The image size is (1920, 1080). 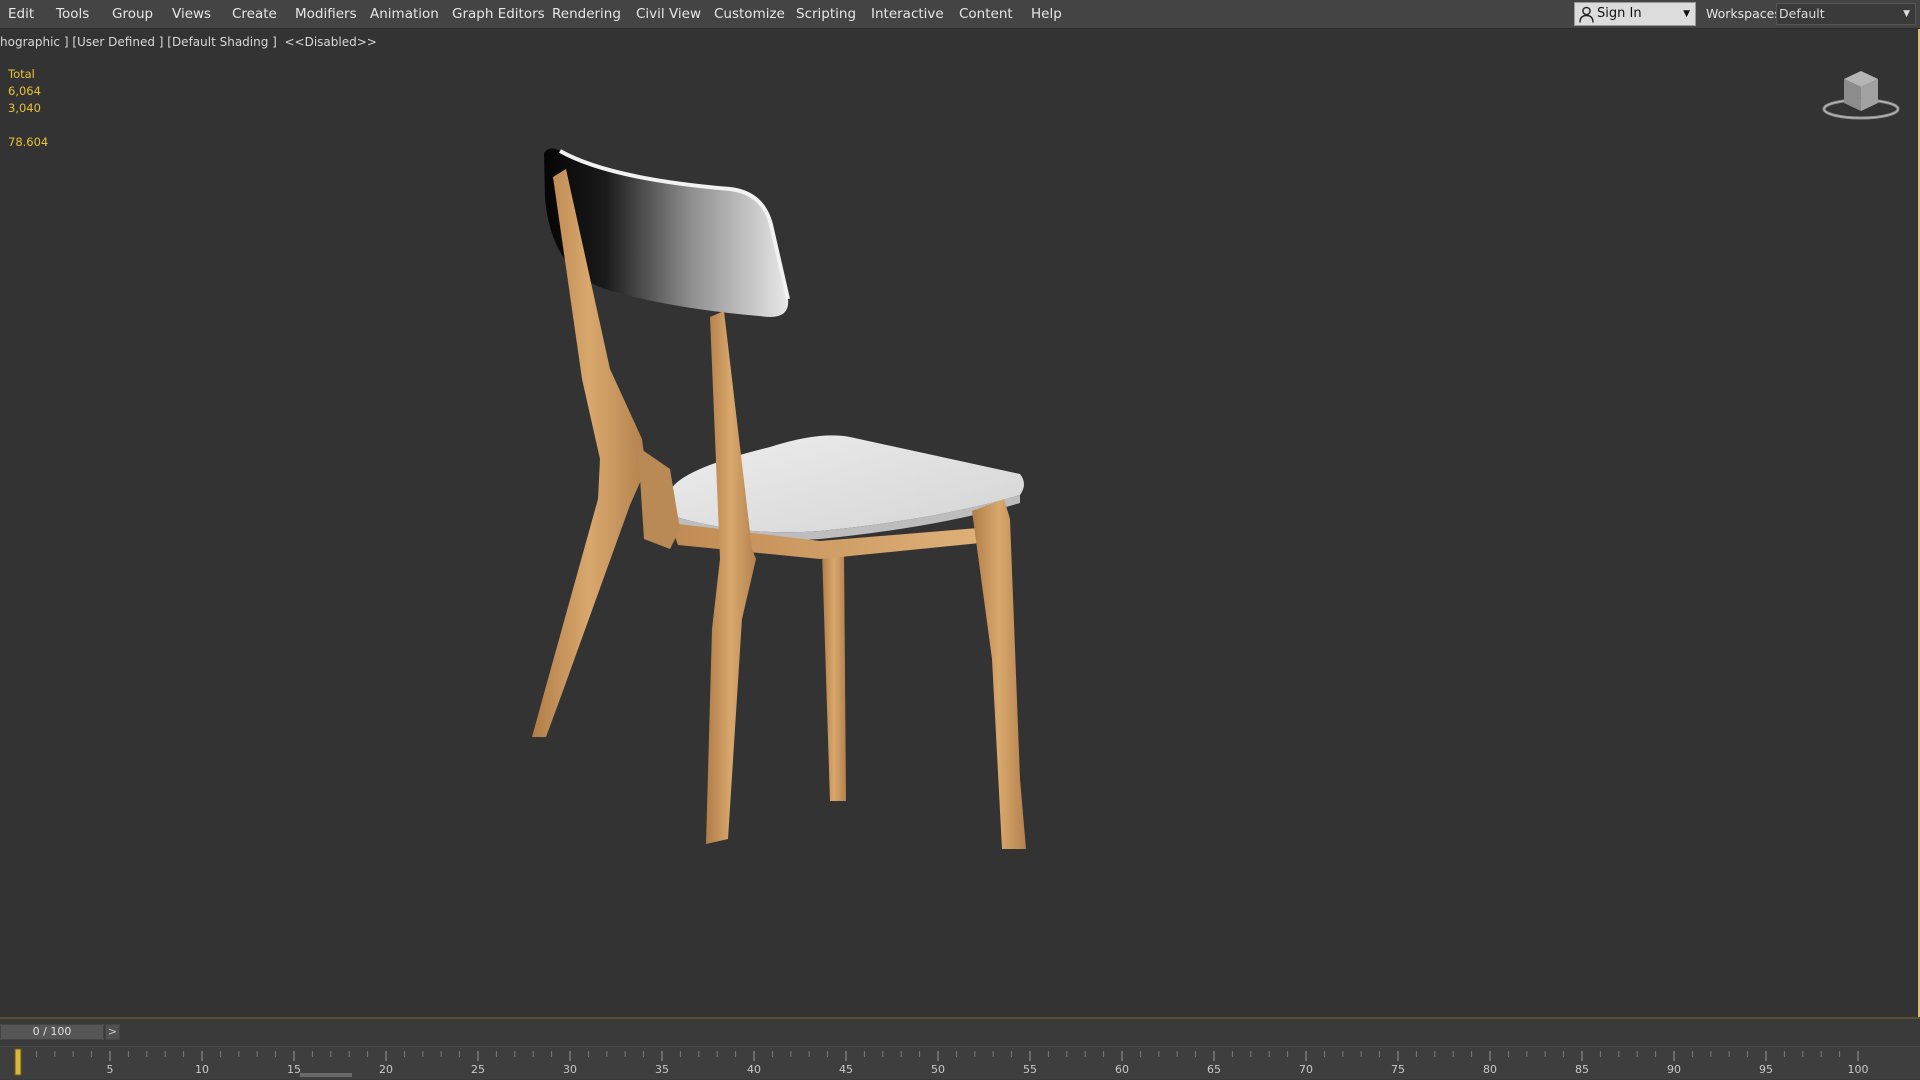 What do you see at coordinates (326, 14) in the screenshot?
I see `menu-modifiers: Modifiers` at bounding box center [326, 14].